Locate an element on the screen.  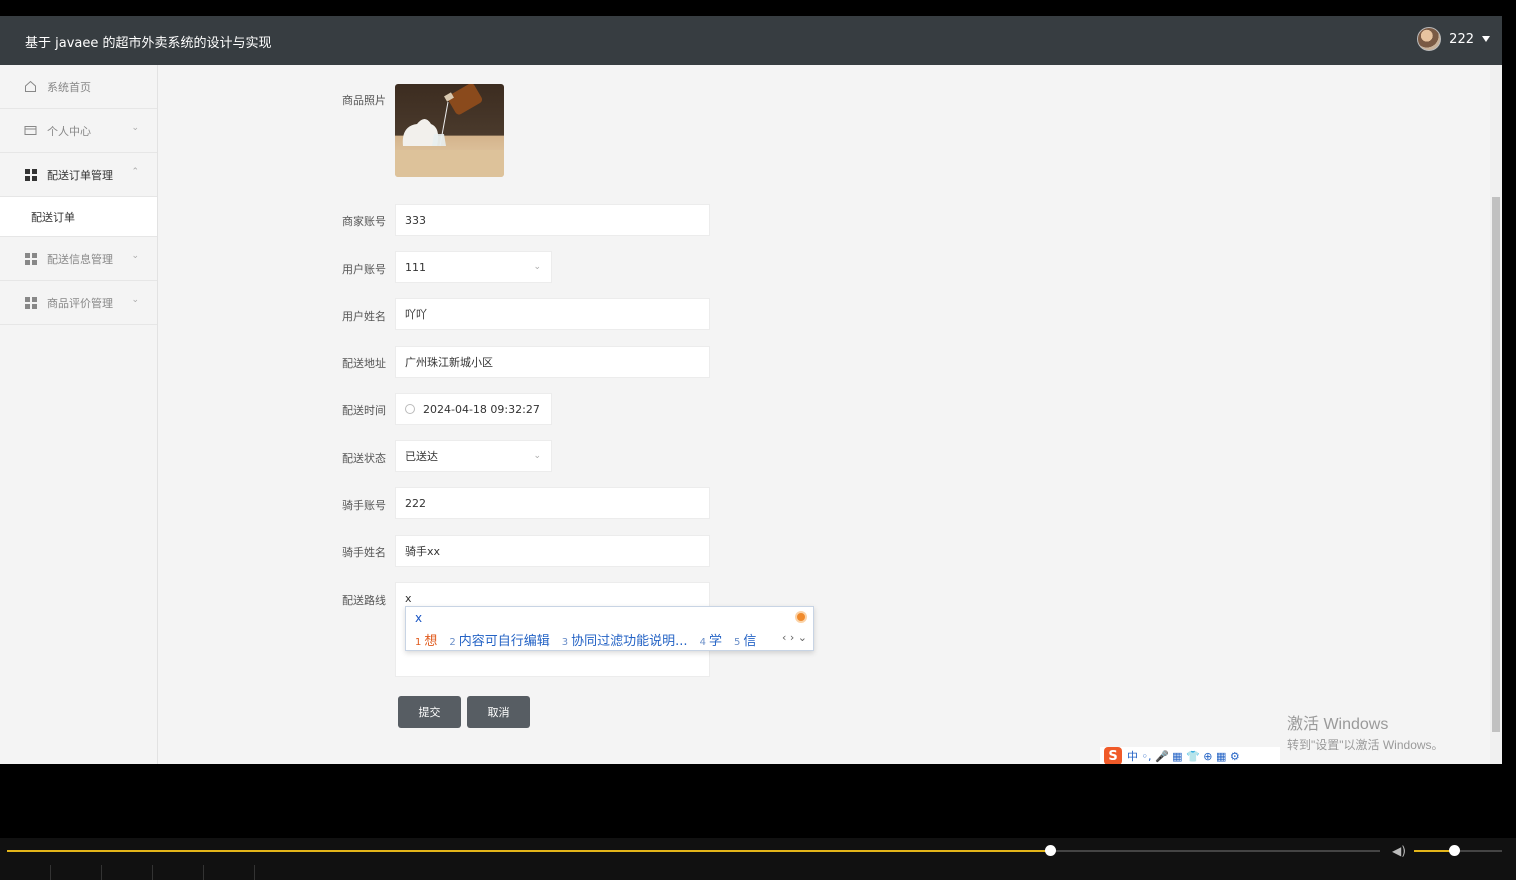
user-account-label: 用户账号 is located at coordinates (364, 269).